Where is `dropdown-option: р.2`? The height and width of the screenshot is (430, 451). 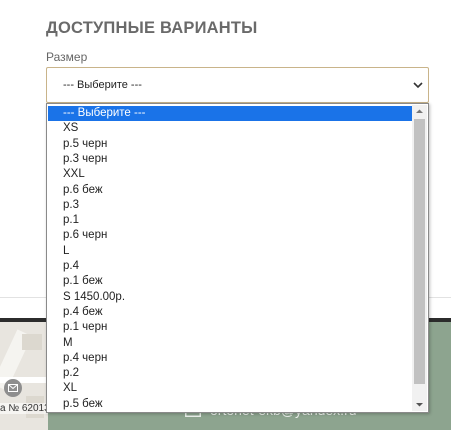
dropdown-option: р.2 is located at coordinates (230, 373).